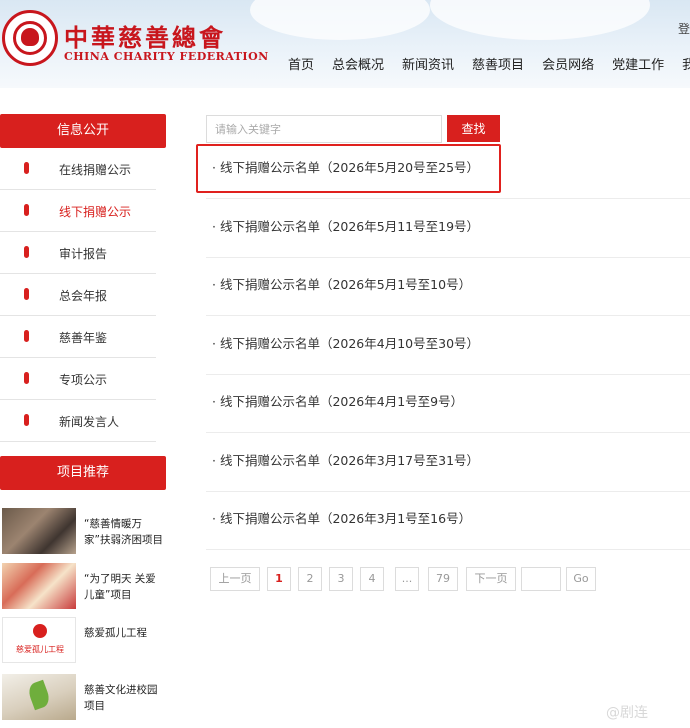 The height and width of the screenshot is (728, 690). Describe the element at coordinates (95, 212) in the screenshot. I see `sidebar-item-label: 线下捐赠公示` at that location.